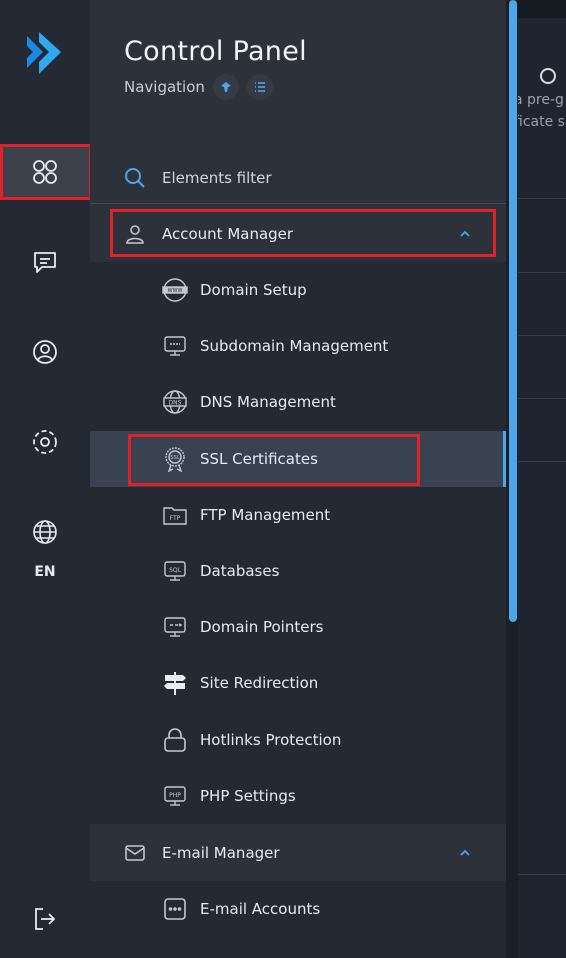 Image resolution: width=566 pixels, height=958 pixels. What do you see at coordinates (262, 627) in the screenshot?
I see `item-label: Domain Pointers` at bounding box center [262, 627].